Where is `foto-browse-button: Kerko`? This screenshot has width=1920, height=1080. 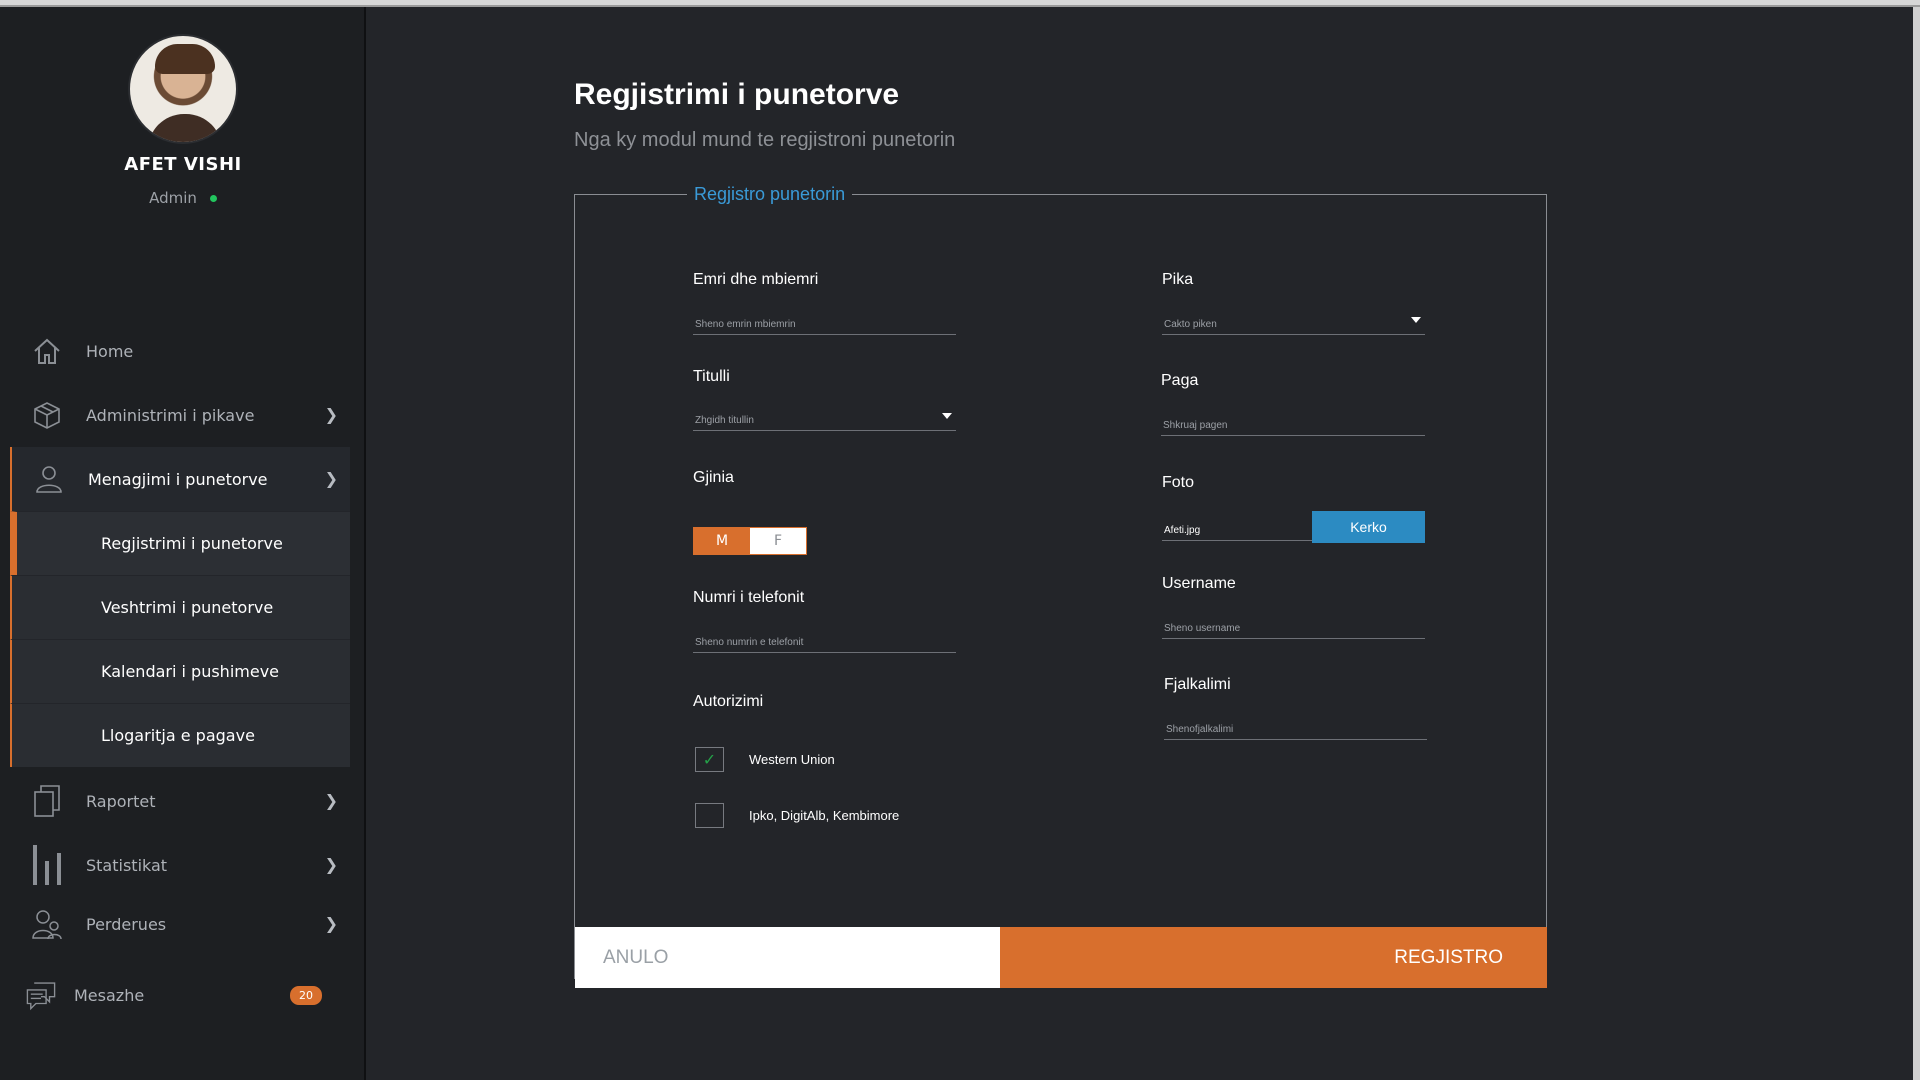
foto-browse-button: Kerko is located at coordinates (1368, 527).